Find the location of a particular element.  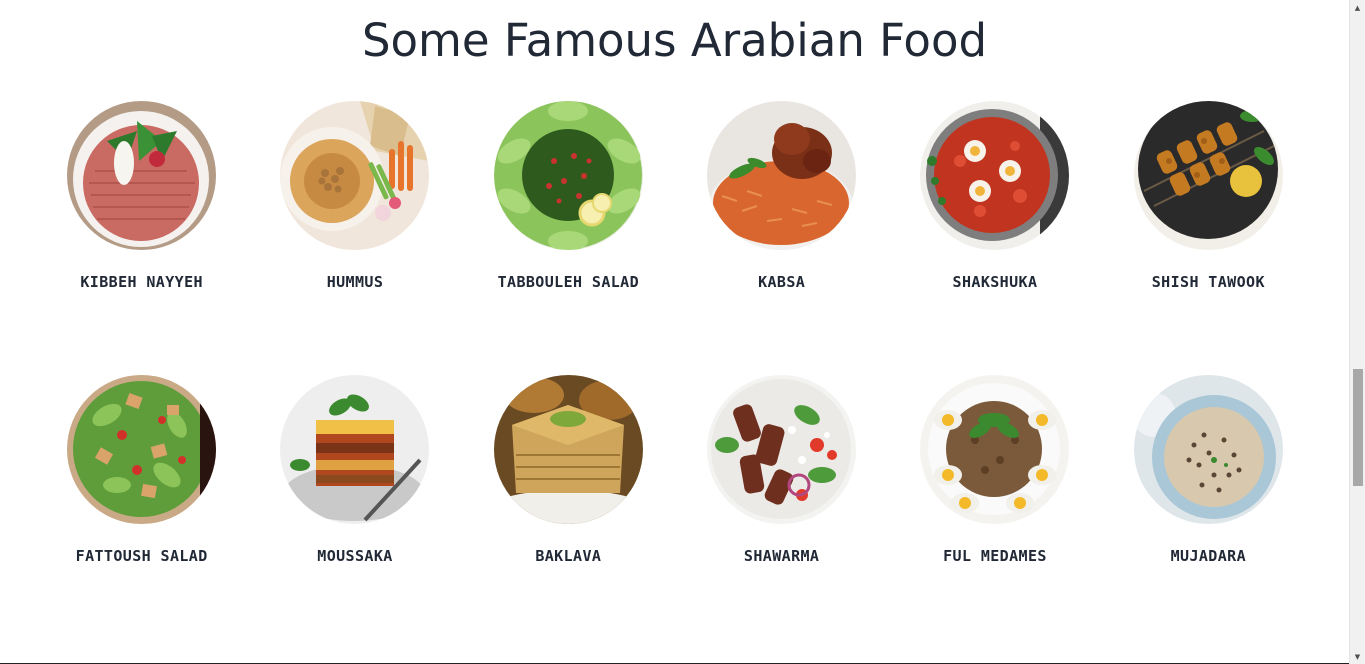

food-card: KIBBEH NAYYEH is located at coordinates (141, 238).